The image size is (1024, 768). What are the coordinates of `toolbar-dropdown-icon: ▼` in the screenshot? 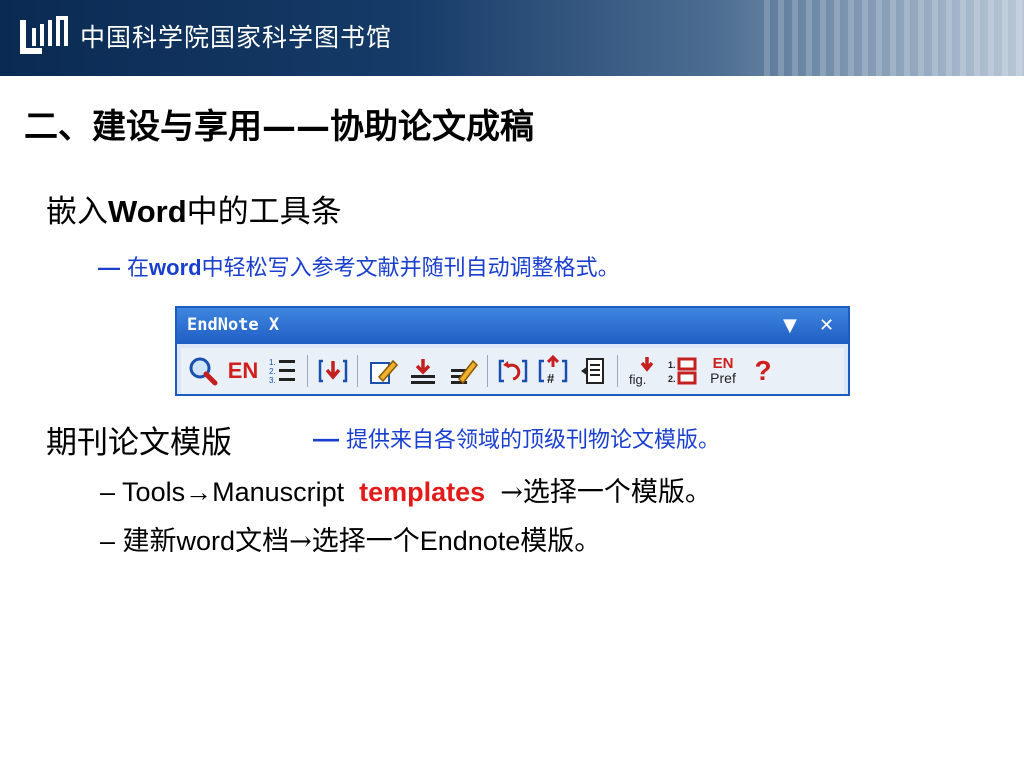 It's located at (790, 325).